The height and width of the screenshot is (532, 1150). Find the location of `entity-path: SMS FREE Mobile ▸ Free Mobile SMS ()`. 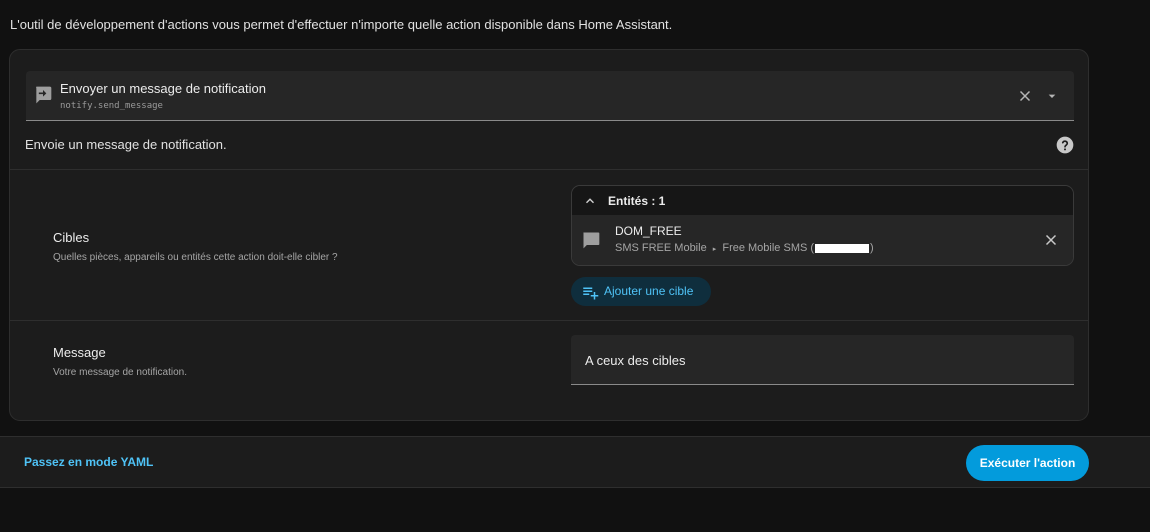

entity-path: SMS FREE Mobile ▸ Free Mobile SMS () is located at coordinates (744, 248).